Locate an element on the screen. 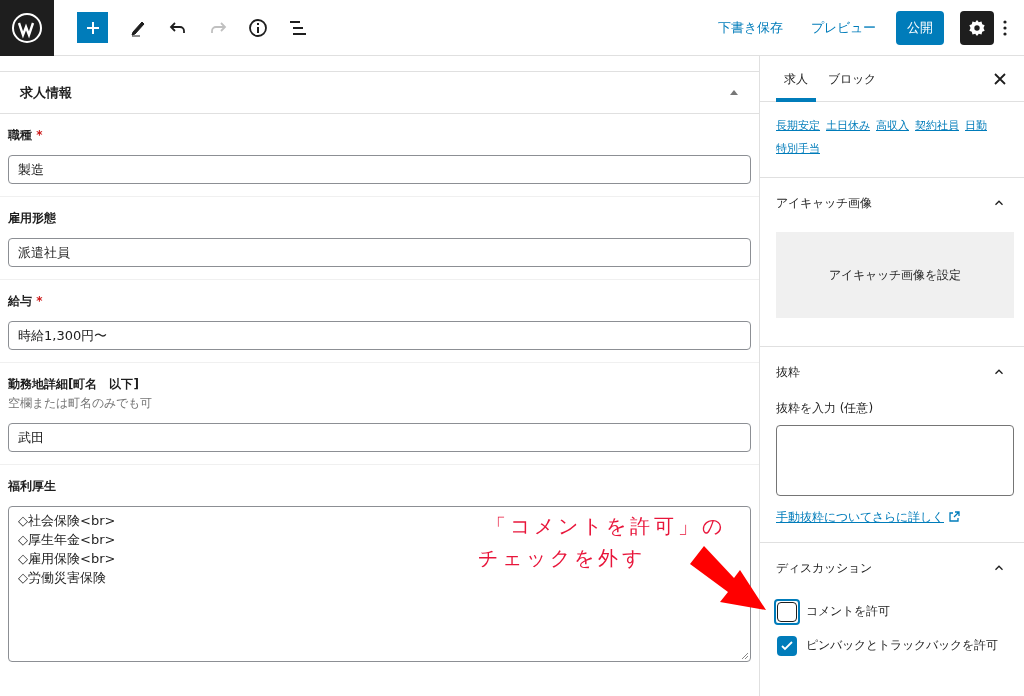  sidebar-tab: ブロック is located at coordinates (852, 79).